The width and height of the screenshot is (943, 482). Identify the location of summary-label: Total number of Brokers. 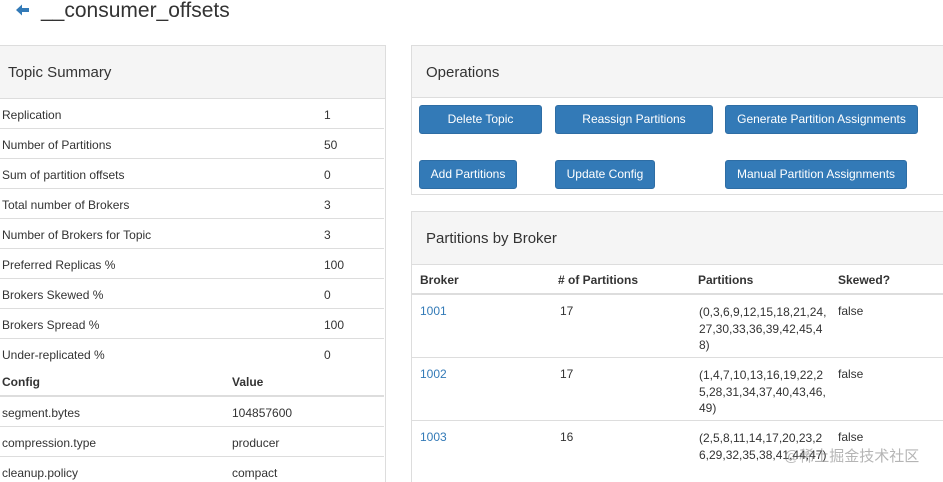
(66, 205).